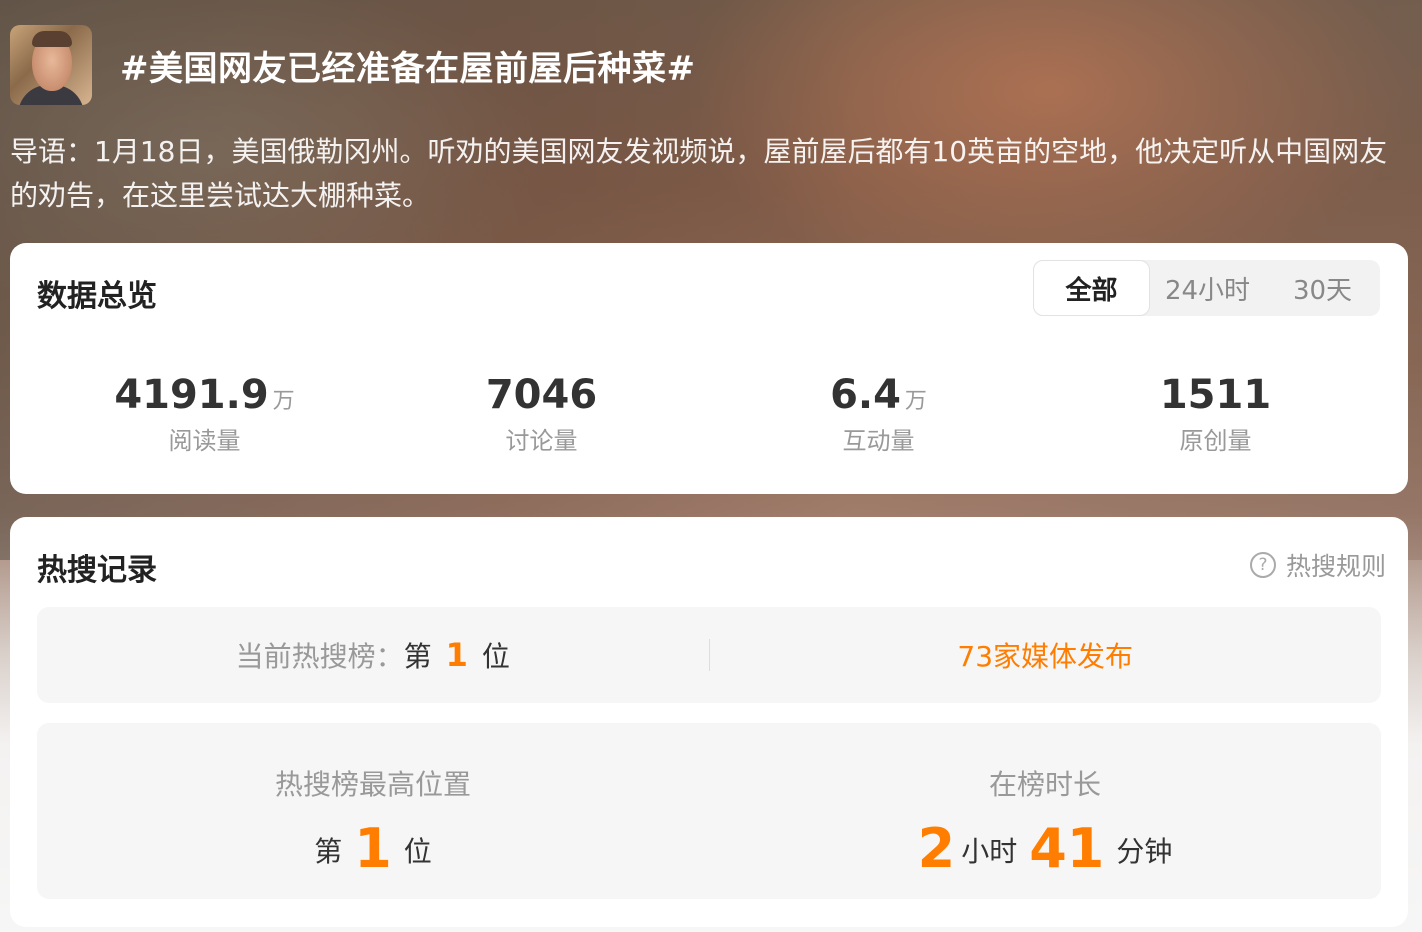  Describe the element at coordinates (1045, 811) in the screenshot. I see `duration-on-list: 在榜时长 2 小时 41 分钟` at that location.